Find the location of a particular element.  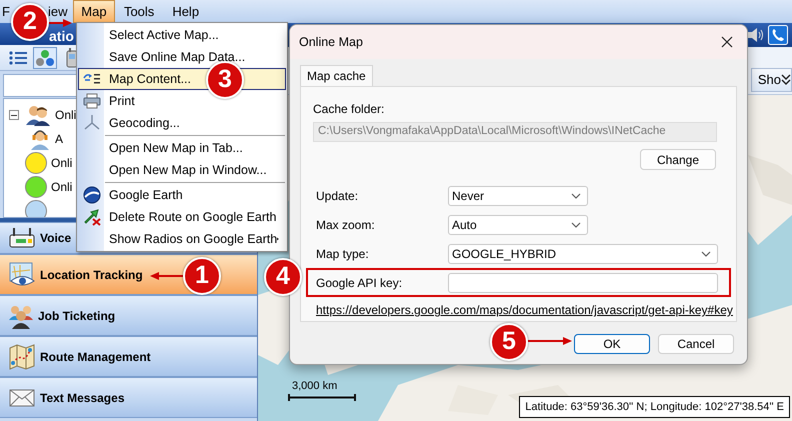

menu-item: Show Radios on Google Earth is located at coordinates (182, 239).